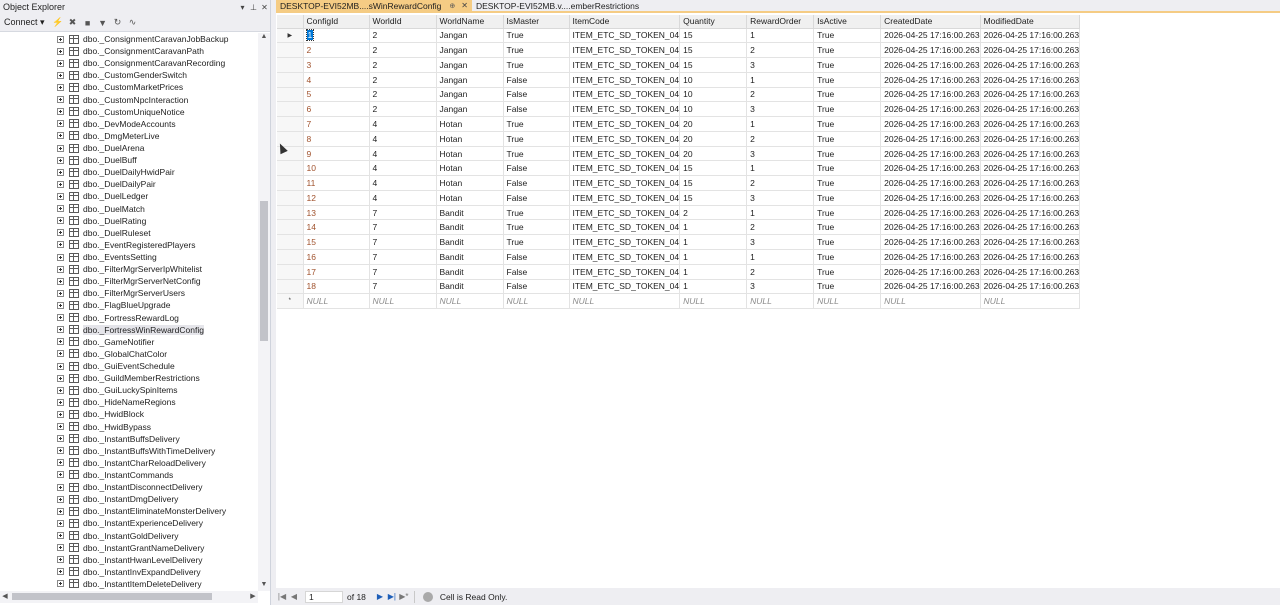 The width and height of the screenshot is (1280, 605). Describe the element at coordinates (103, 23) in the screenshot. I see `filter-icon: ▼` at that location.